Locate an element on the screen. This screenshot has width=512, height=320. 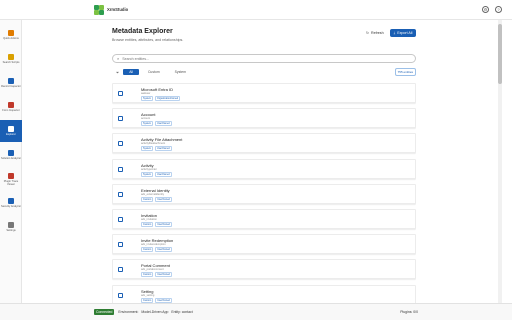
entity-logical-name: account is located at coordinates (146, 119).